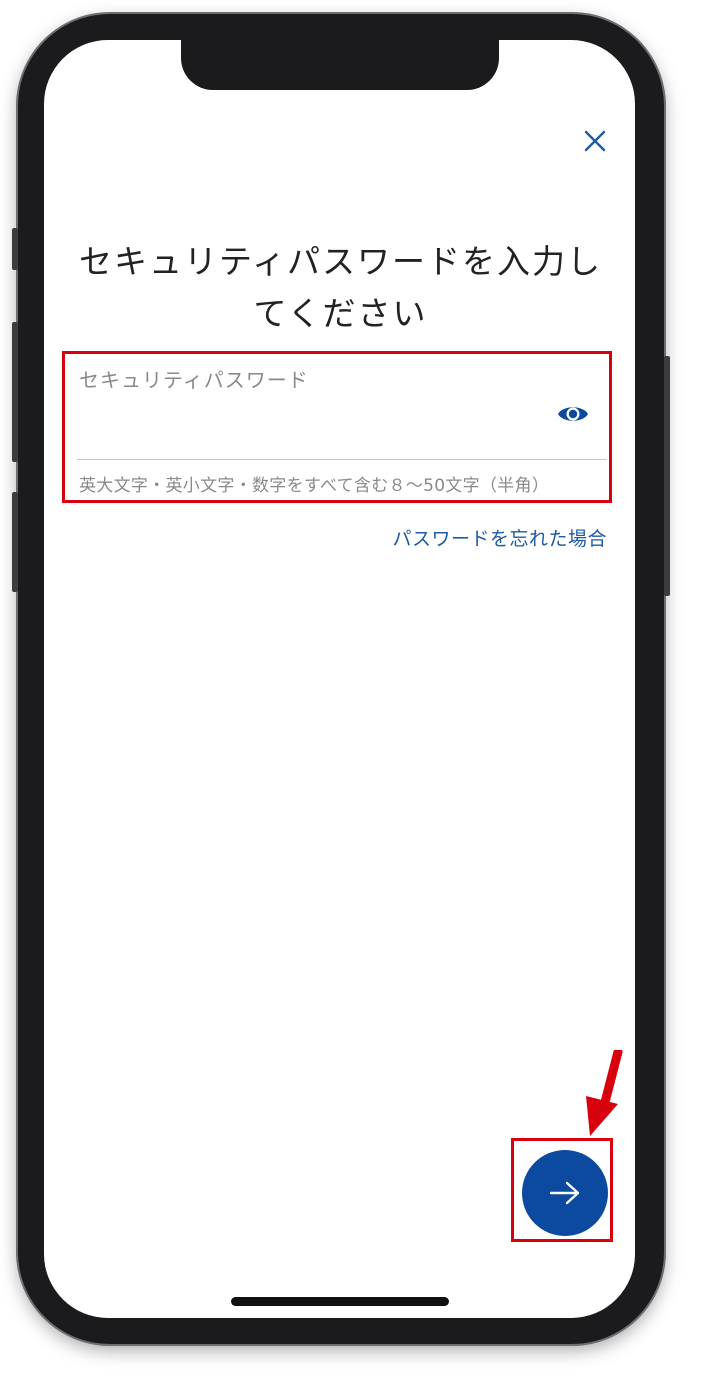  I want to click on volume-down-button, so click(15, 542).